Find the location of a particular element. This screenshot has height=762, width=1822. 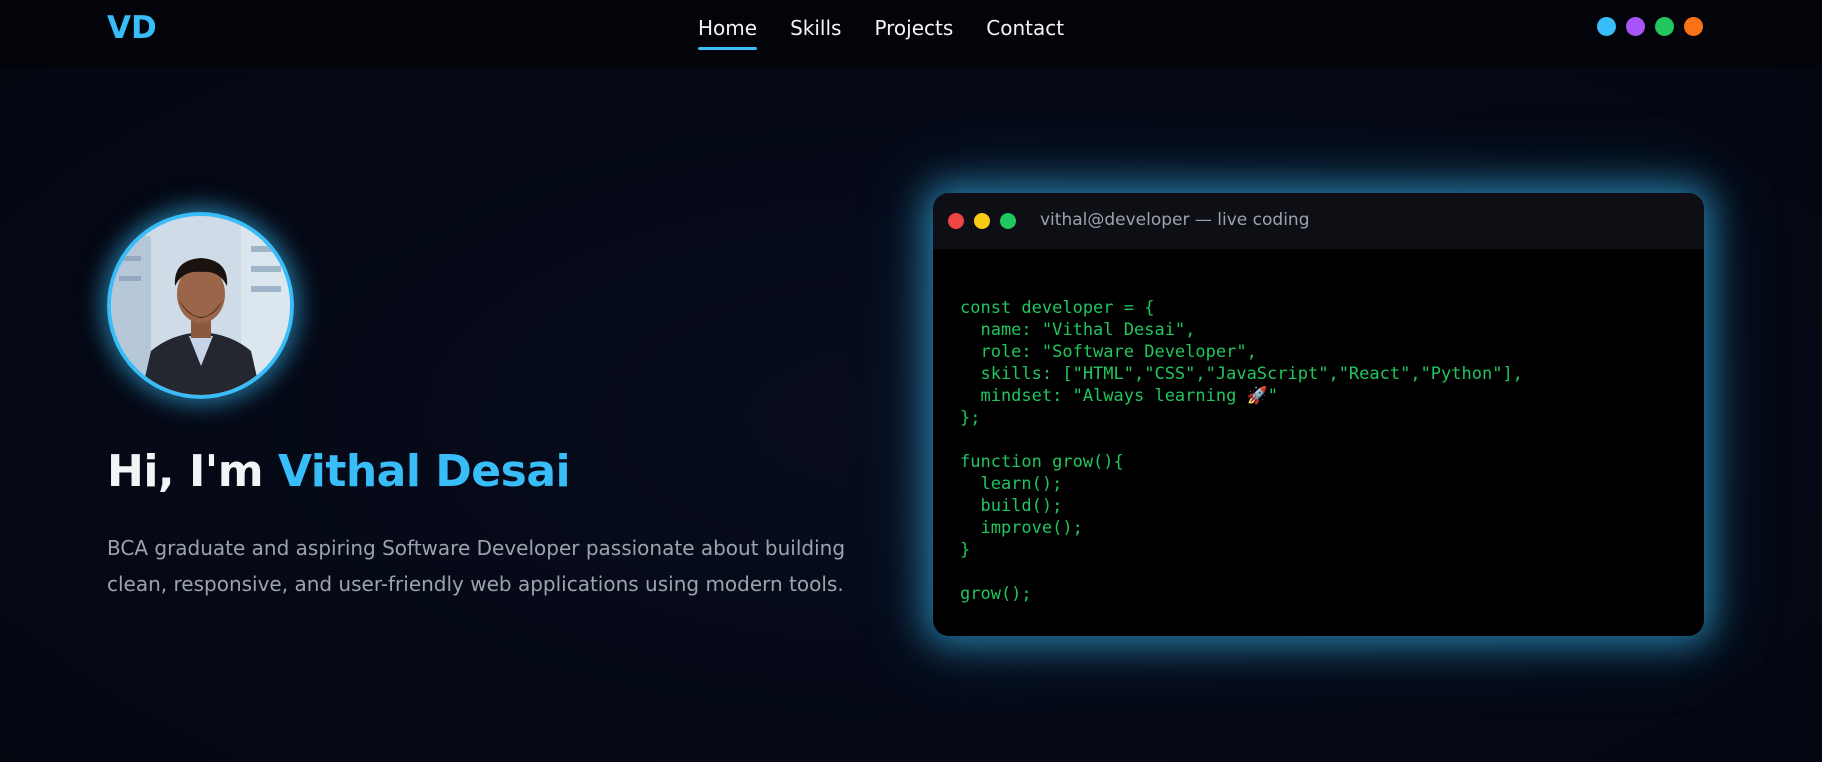

theme-switcher is located at coordinates (1650, 26).